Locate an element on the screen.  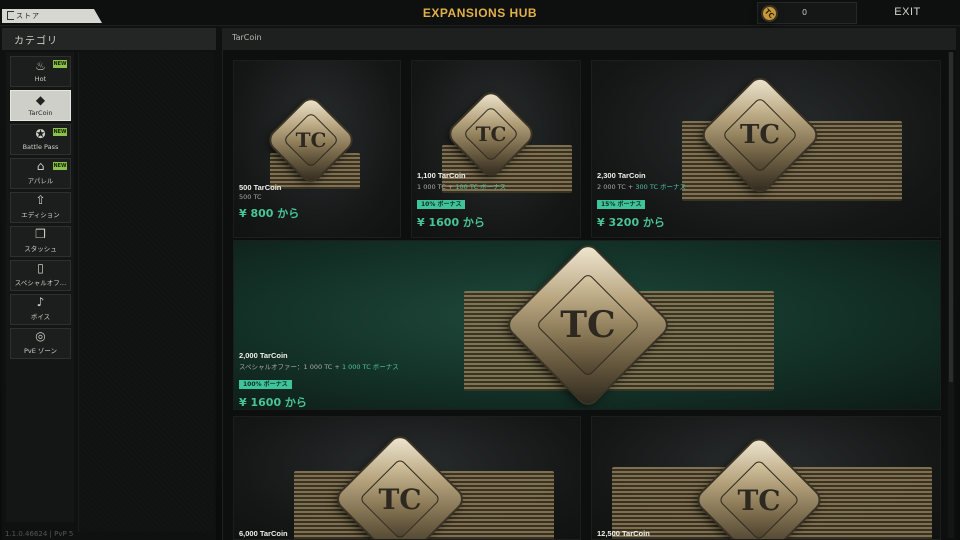
balance-value: 0 is located at coordinates (805, 12).